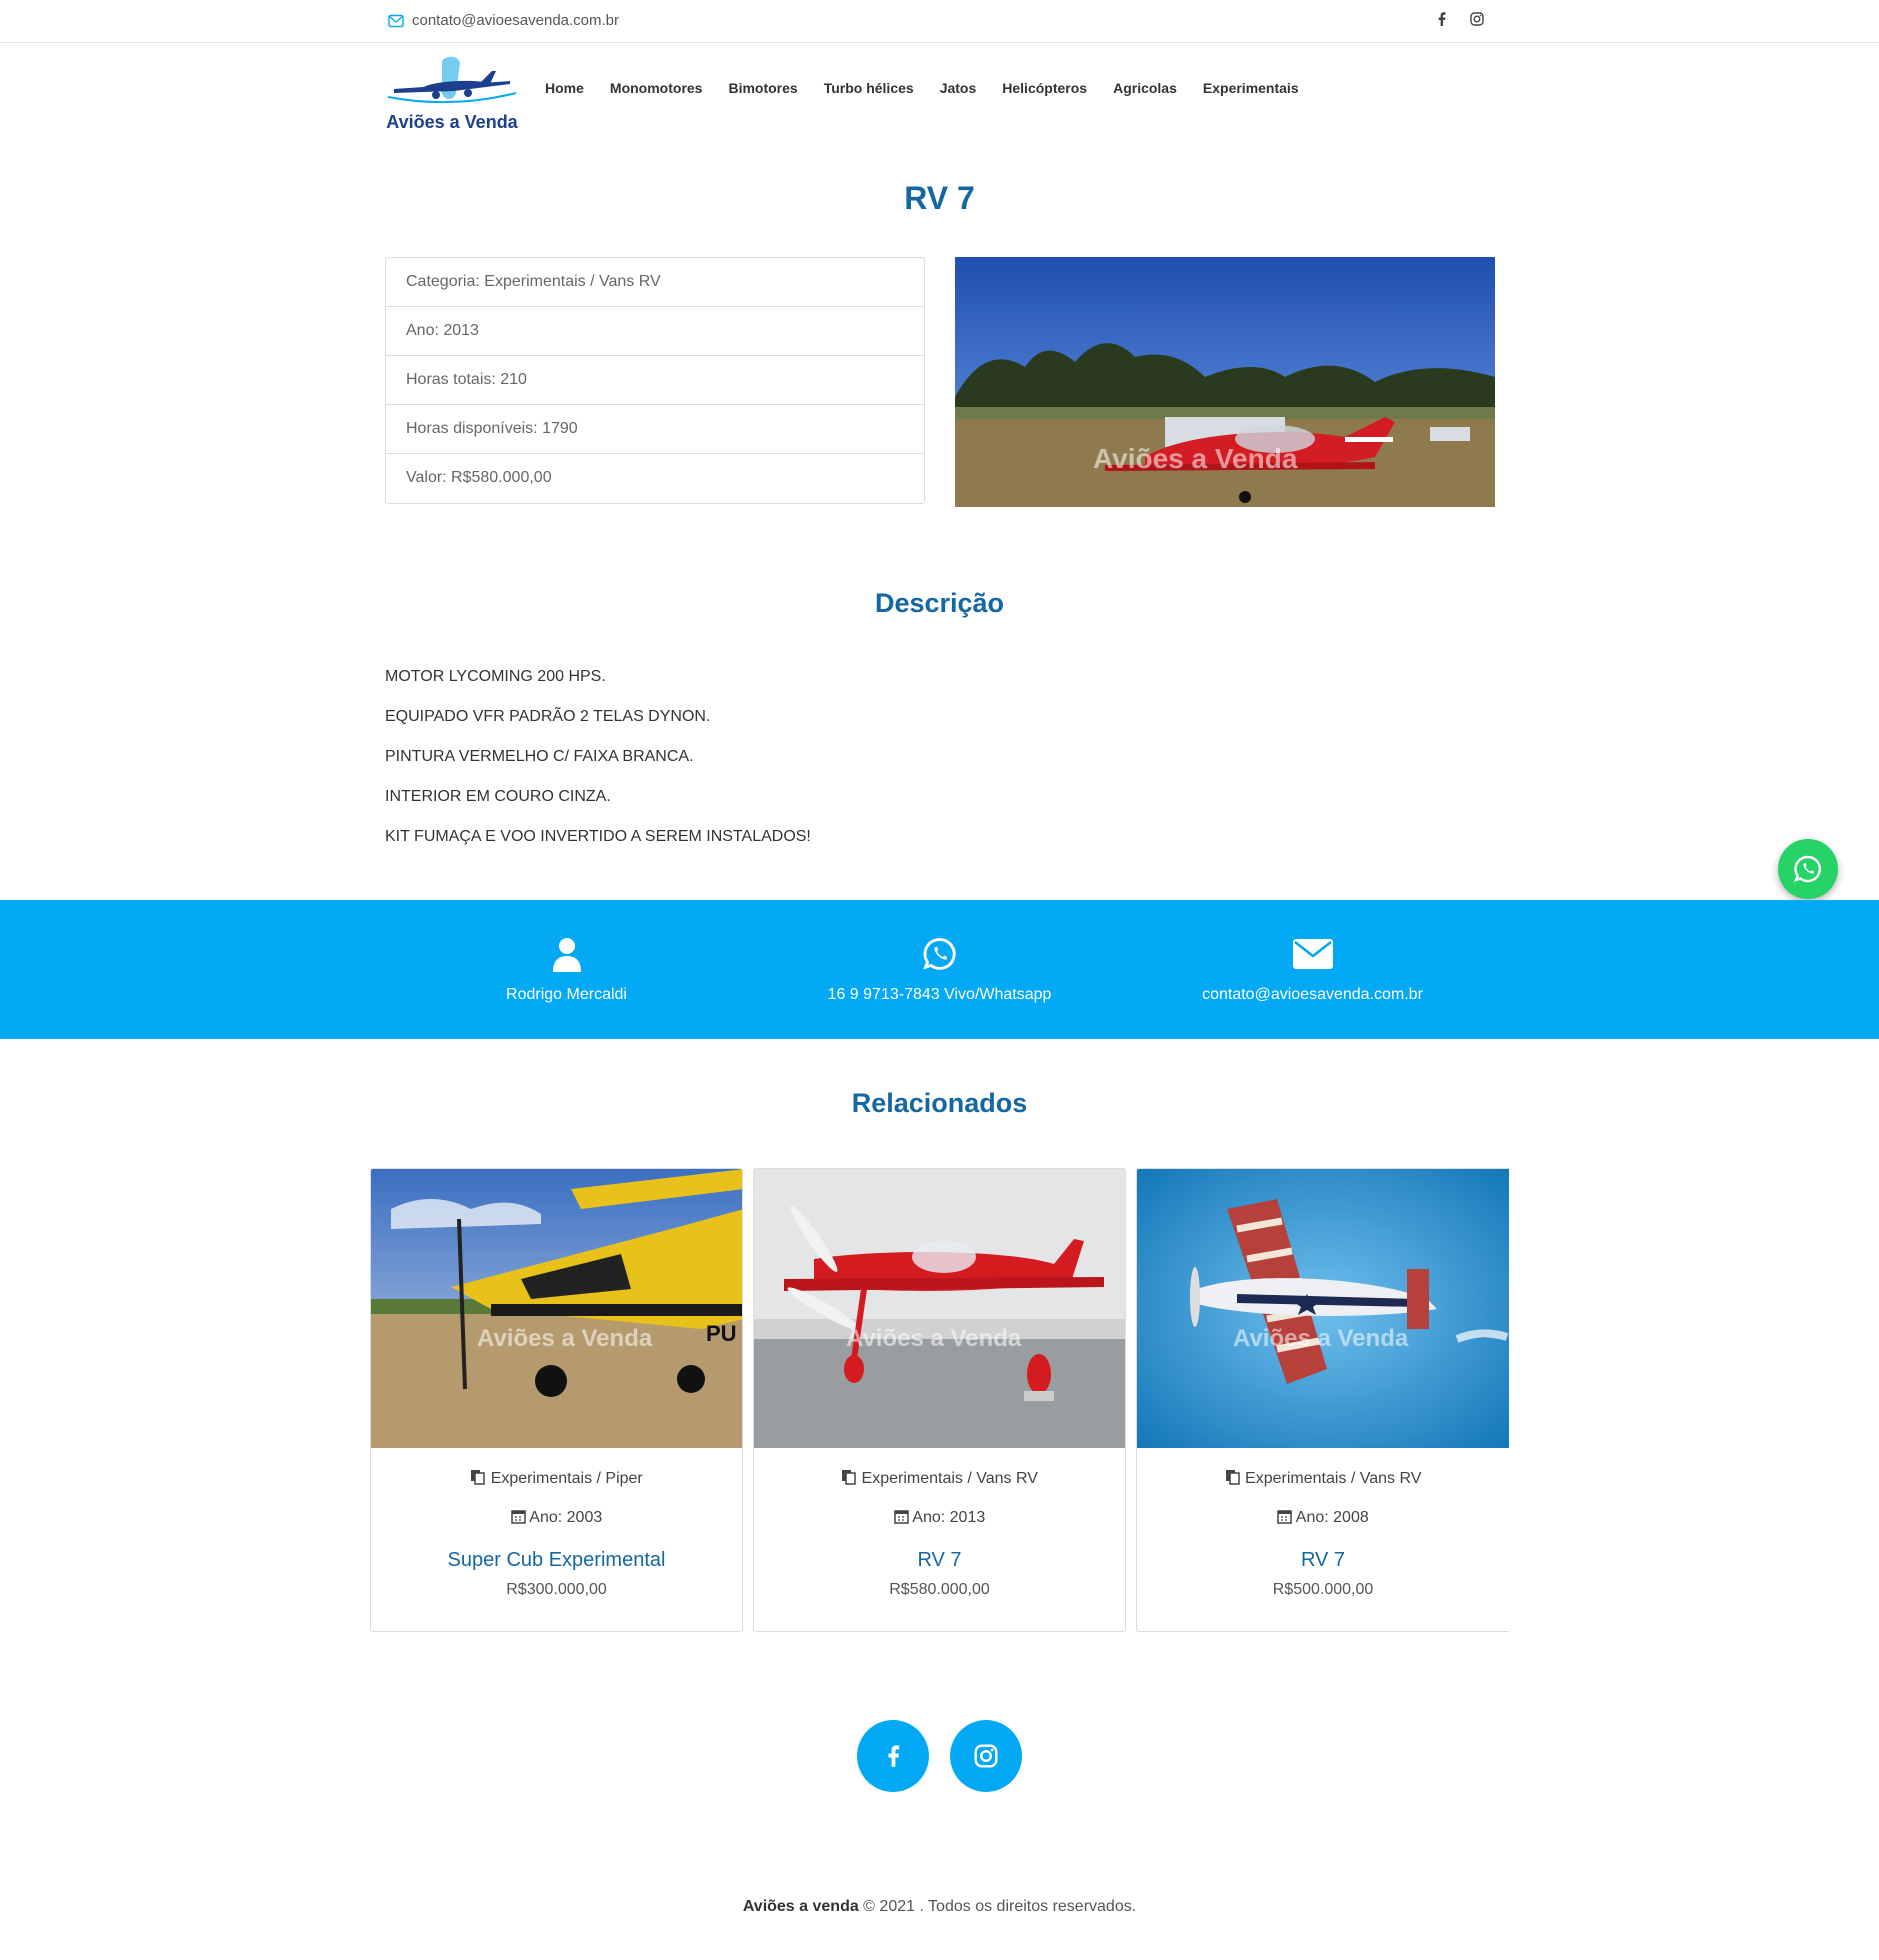  What do you see at coordinates (396, 20) in the screenshot?
I see `mail-icon` at bounding box center [396, 20].